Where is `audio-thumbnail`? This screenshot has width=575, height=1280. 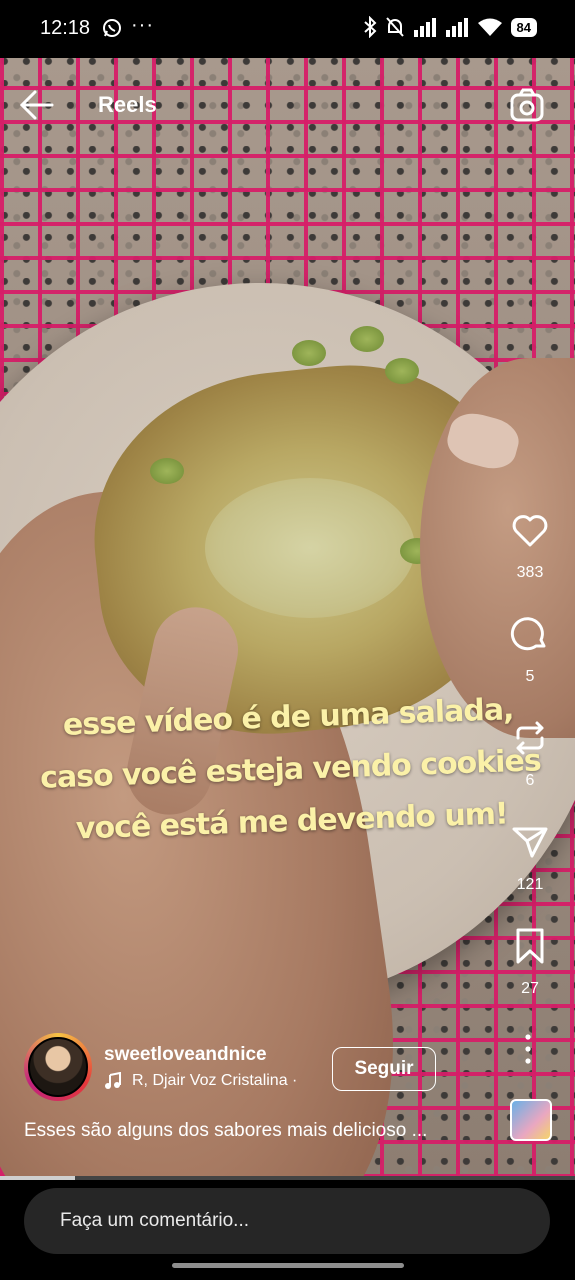 audio-thumbnail is located at coordinates (531, 1120).